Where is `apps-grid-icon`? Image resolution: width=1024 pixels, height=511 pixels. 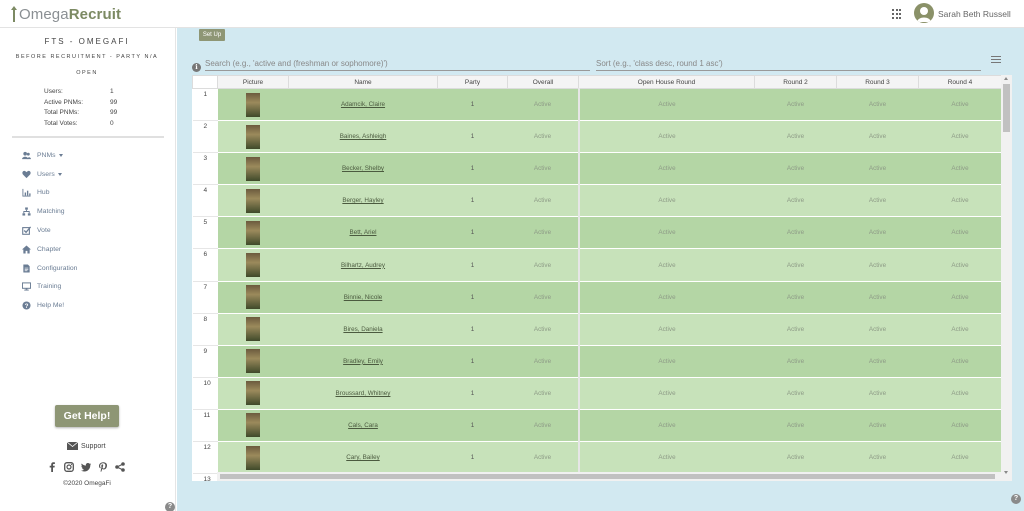
apps-grid-icon is located at coordinates (897, 14).